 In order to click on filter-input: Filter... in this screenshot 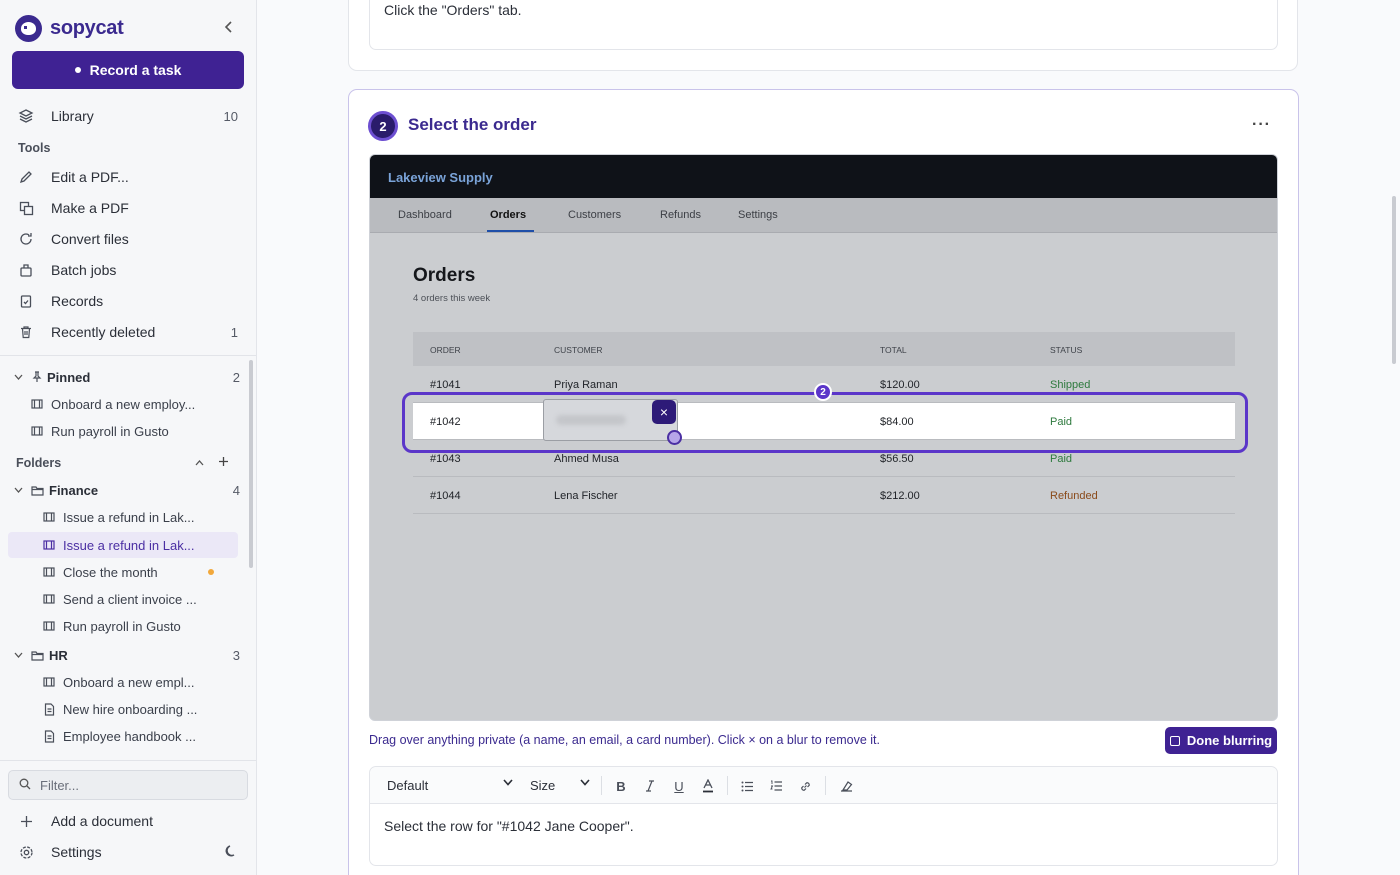, I will do `click(128, 785)`.